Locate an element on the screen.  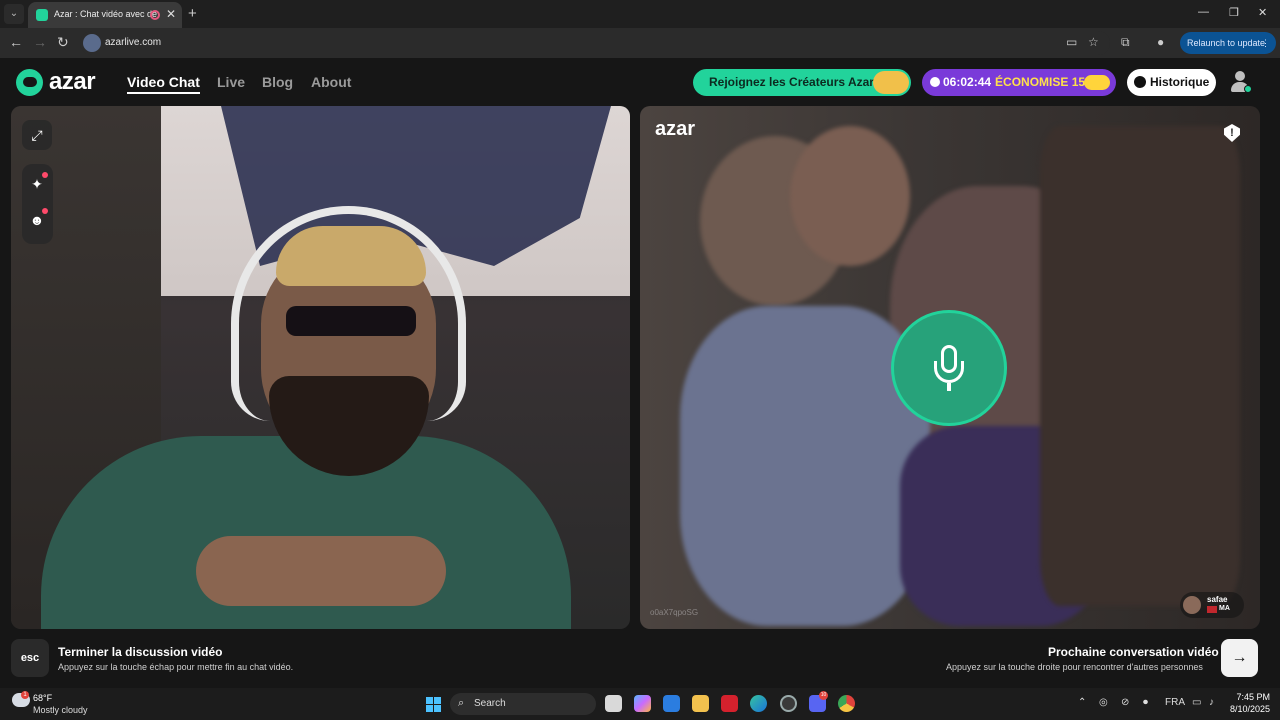
taskbar-time: 7:45 PM is located at coordinates (1249, 697).